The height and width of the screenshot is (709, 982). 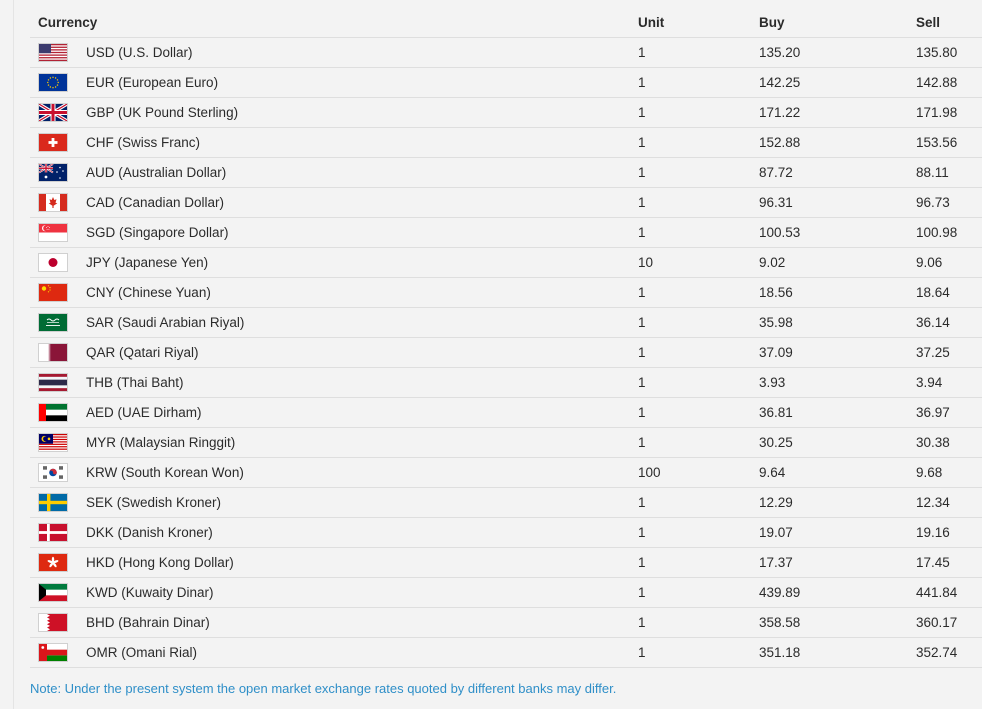 I want to click on uk-flag-icon, so click(x=53, y=112).